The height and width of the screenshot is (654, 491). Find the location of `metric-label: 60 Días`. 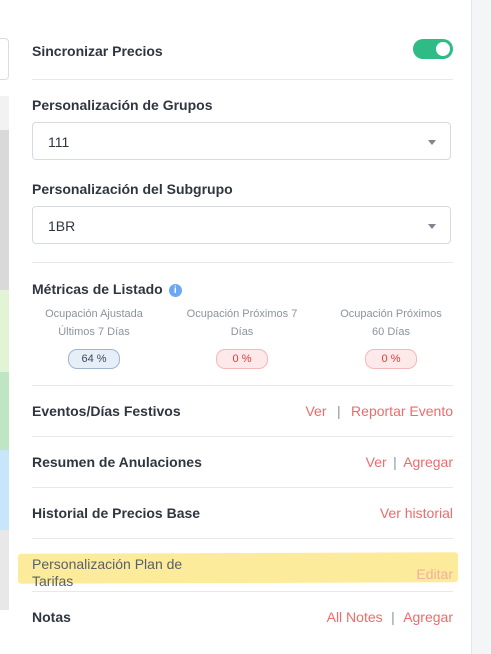

metric-label: 60 Días is located at coordinates (391, 332).